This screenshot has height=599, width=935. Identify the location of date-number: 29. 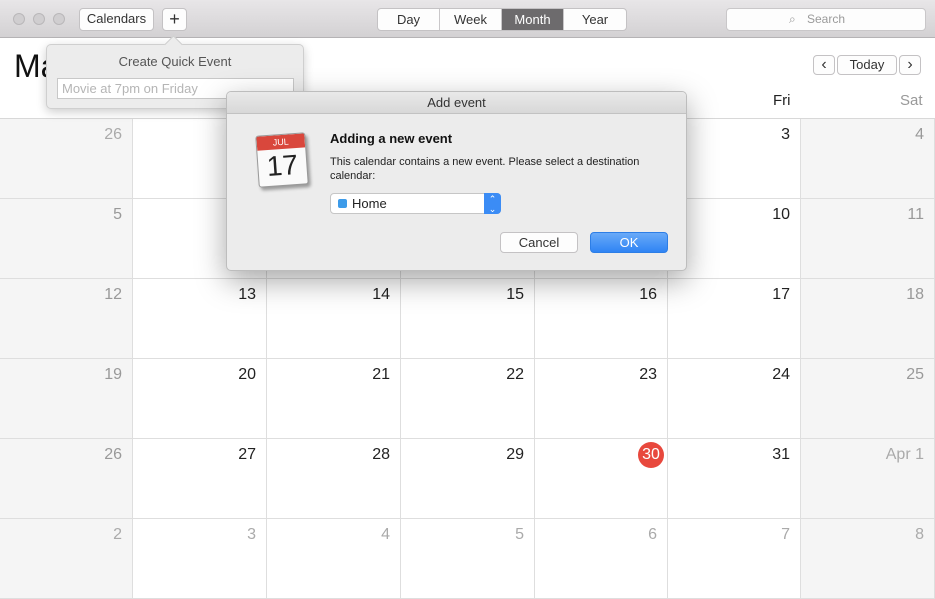
(515, 454).